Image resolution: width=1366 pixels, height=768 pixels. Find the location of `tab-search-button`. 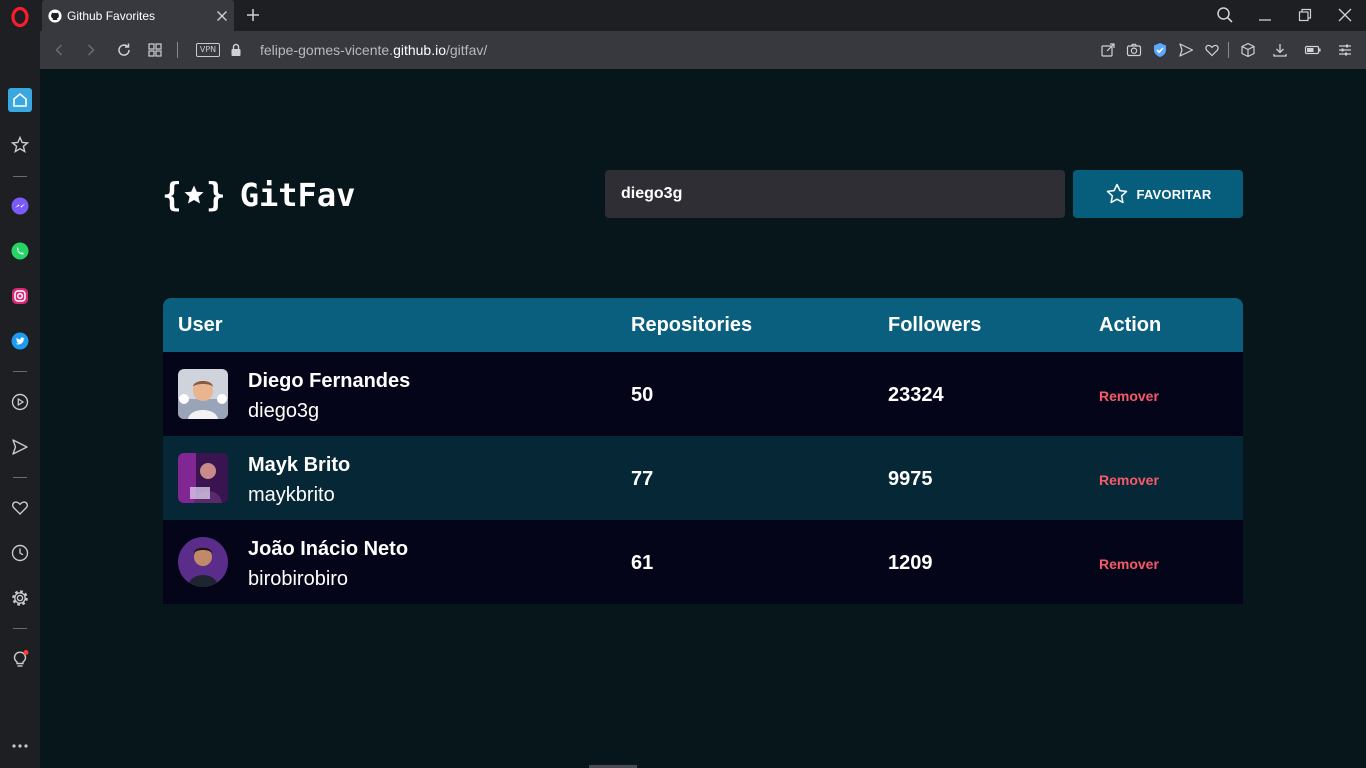

tab-search-button is located at coordinates (1225, 15).